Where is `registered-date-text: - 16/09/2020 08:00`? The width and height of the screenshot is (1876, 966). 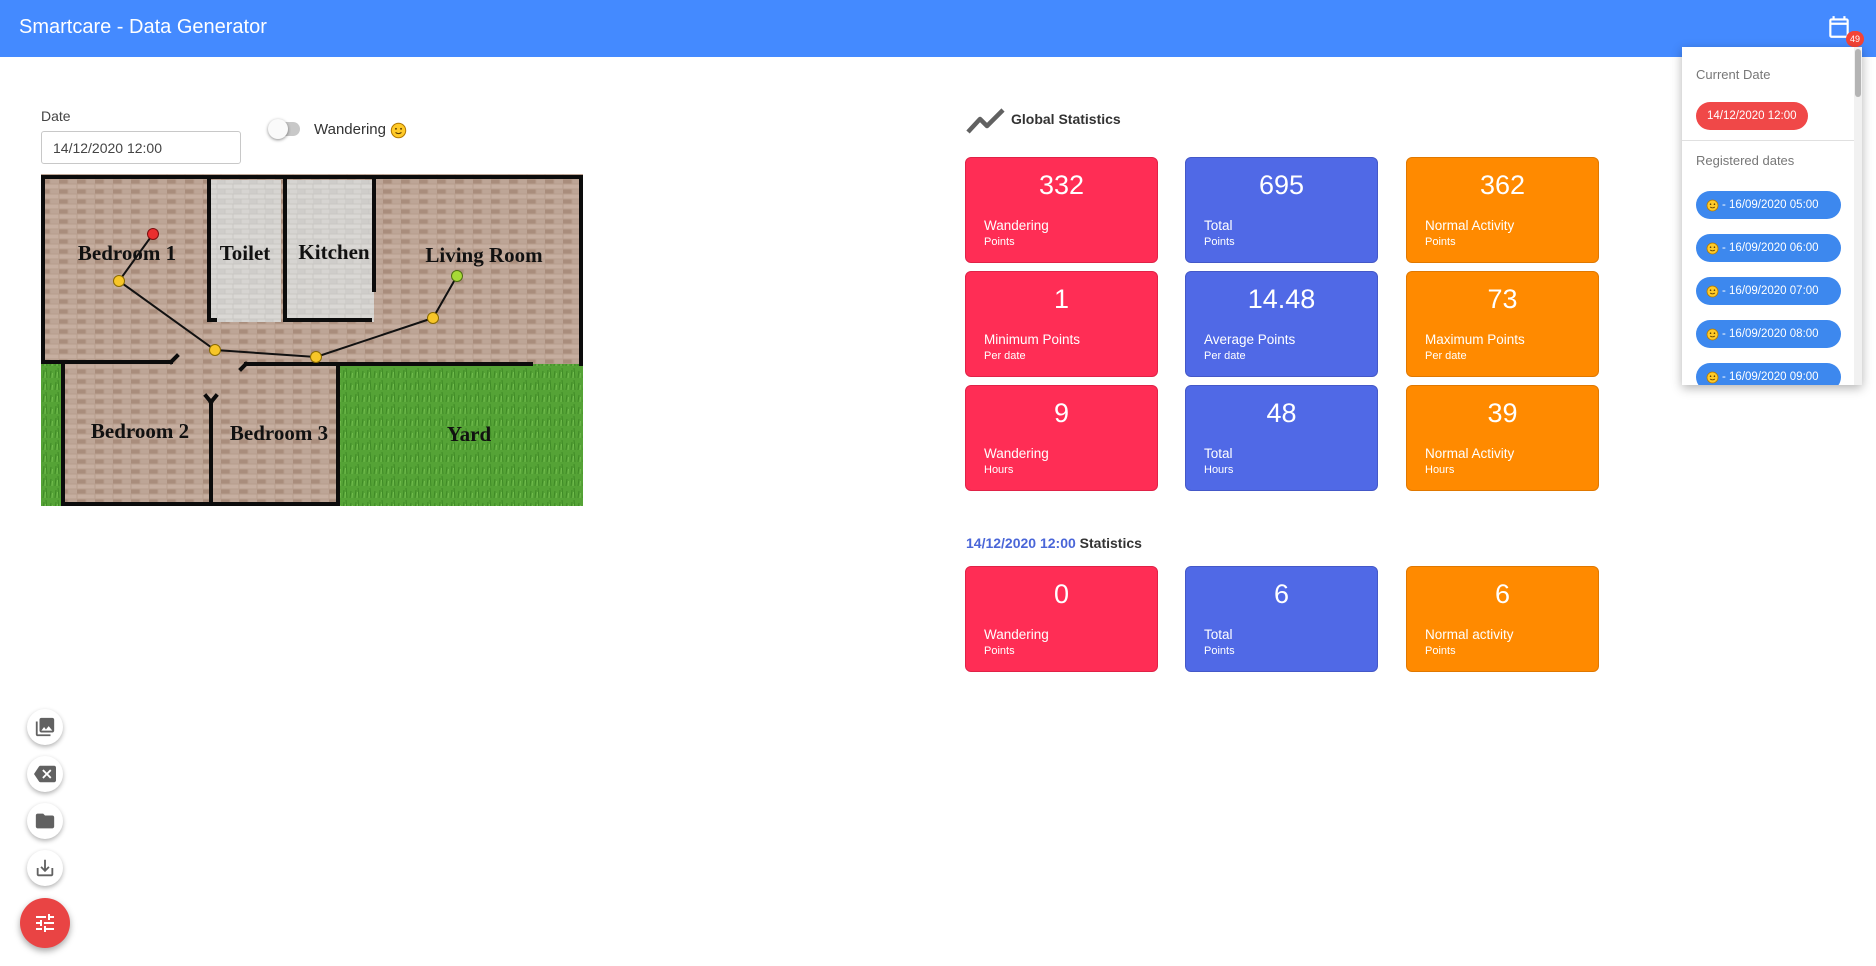
registered-date-text: - 16/09/2020 08:00 is located at coordinates (1770, 334).